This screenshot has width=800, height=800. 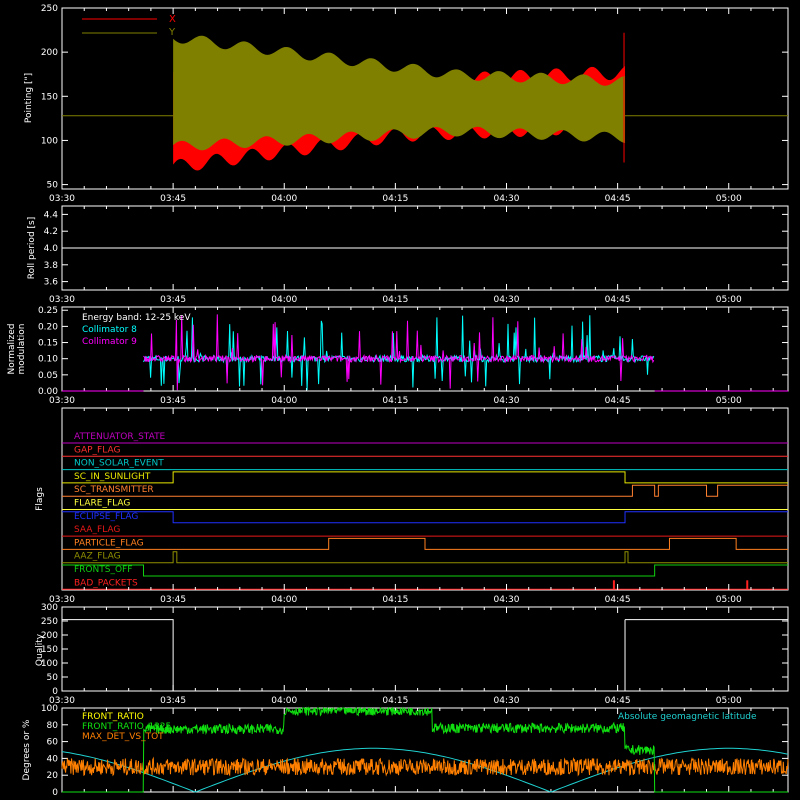 I want to click on y-tick-label: 4.4, so click(x=51, y=215).